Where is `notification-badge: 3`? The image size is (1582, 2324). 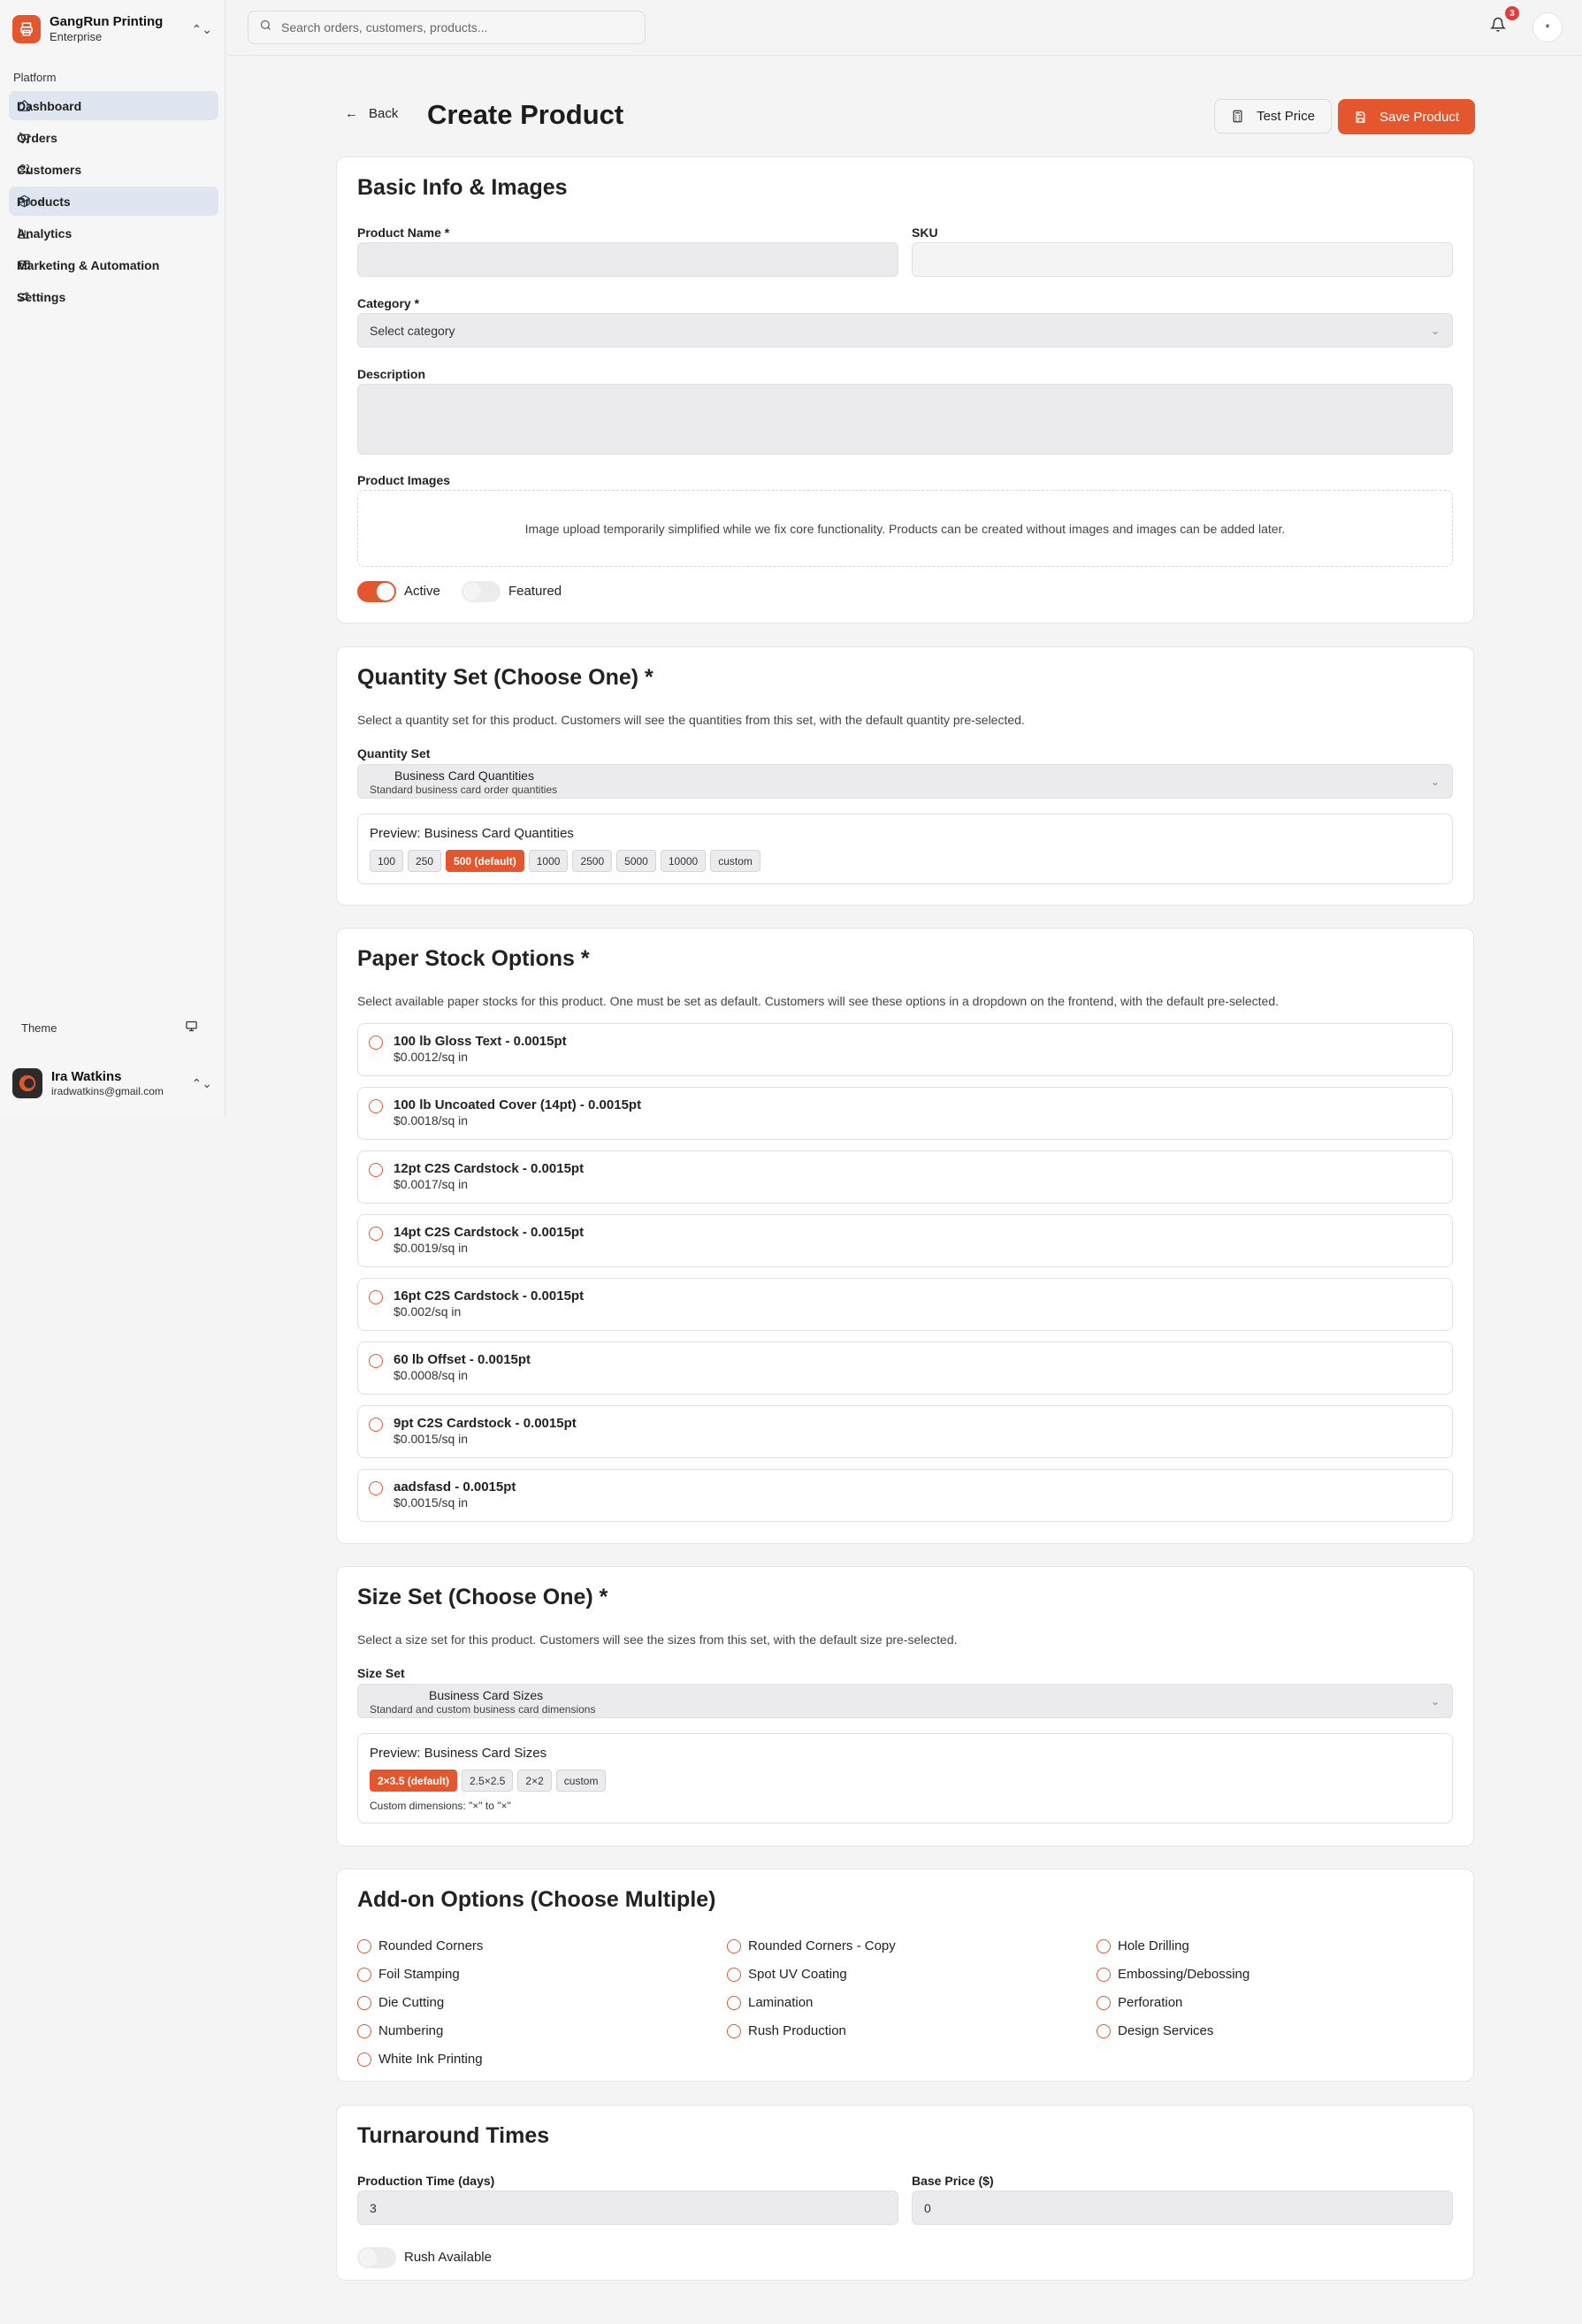
notification-badge: 3 is located at coordinates (1512, 13).